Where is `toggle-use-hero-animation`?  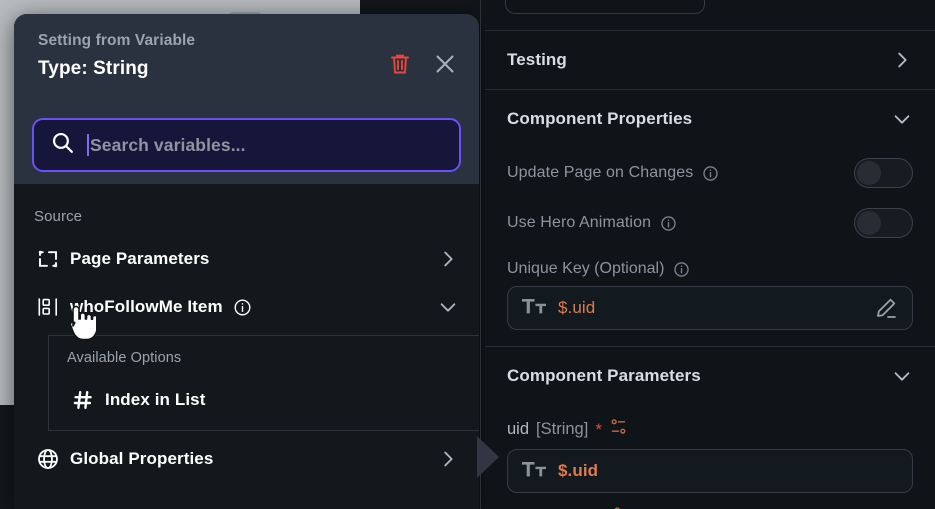
toggle-use-hero-animation is located at coordinates (883, 223).